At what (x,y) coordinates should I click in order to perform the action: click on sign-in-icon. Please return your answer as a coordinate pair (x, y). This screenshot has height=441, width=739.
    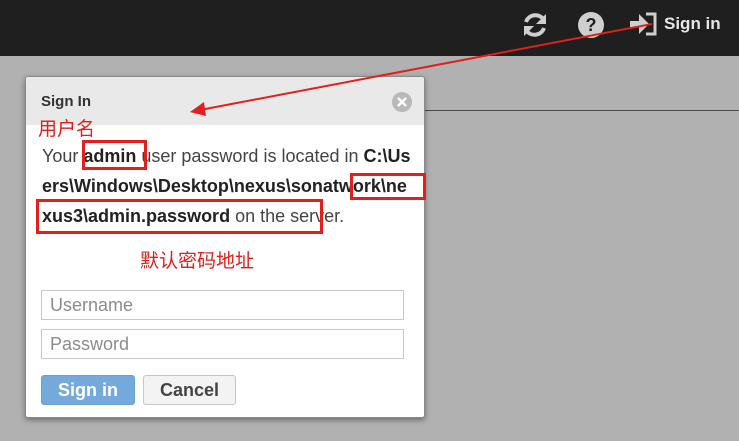
    Looking at the image, I should click on (643, 24).